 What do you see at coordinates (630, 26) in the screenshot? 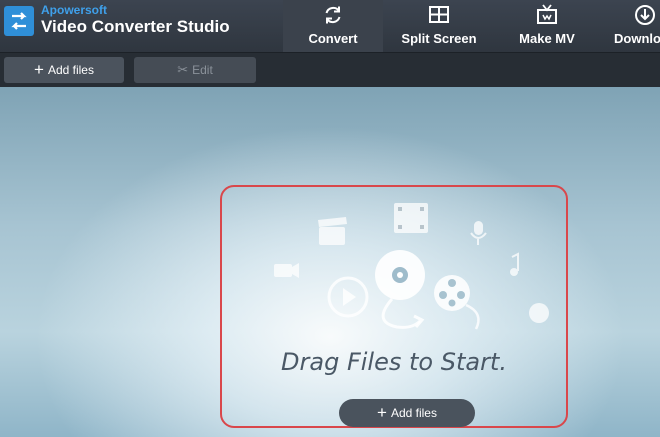
I see `tab-download: Download` at bounding box center [630, 26].